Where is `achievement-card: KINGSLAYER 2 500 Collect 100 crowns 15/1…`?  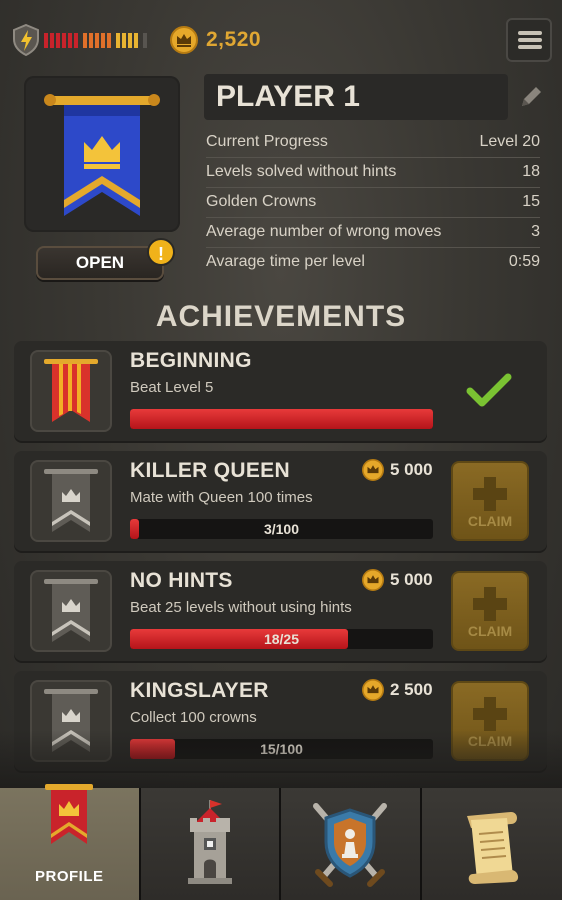 achievement-card: KINGSLAYER 2 500 Collect 100 crowns 15/1… is located at coordinates (280, 721).